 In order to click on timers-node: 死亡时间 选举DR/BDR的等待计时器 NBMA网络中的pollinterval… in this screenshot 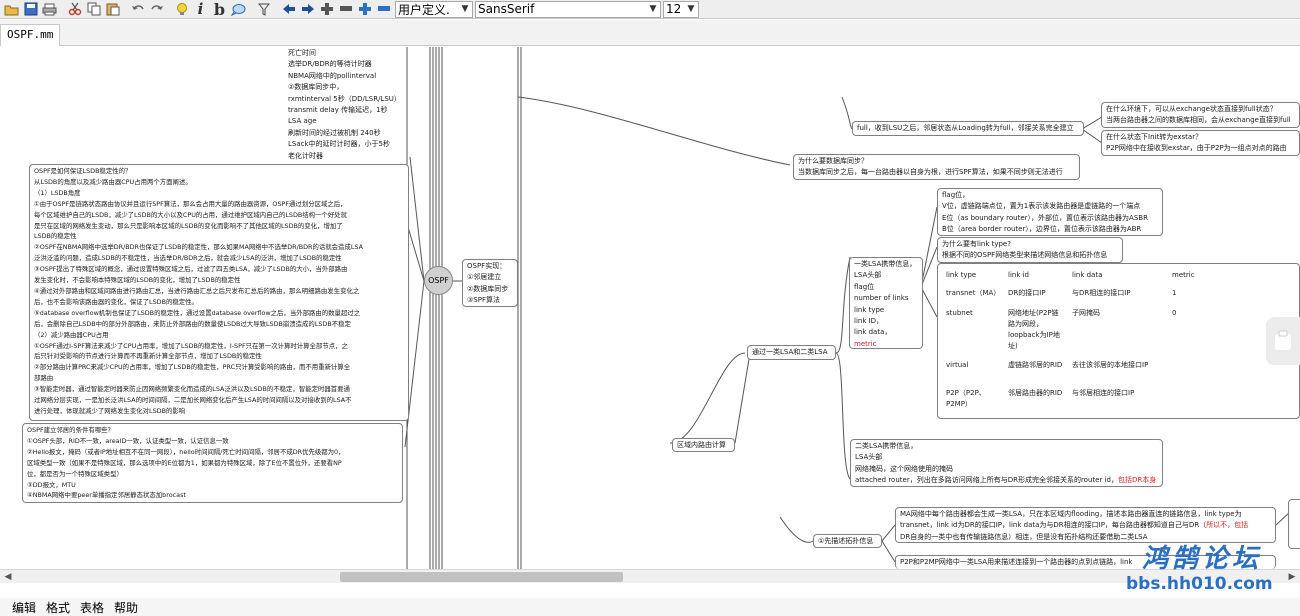, I will do `click(347, 105)`.